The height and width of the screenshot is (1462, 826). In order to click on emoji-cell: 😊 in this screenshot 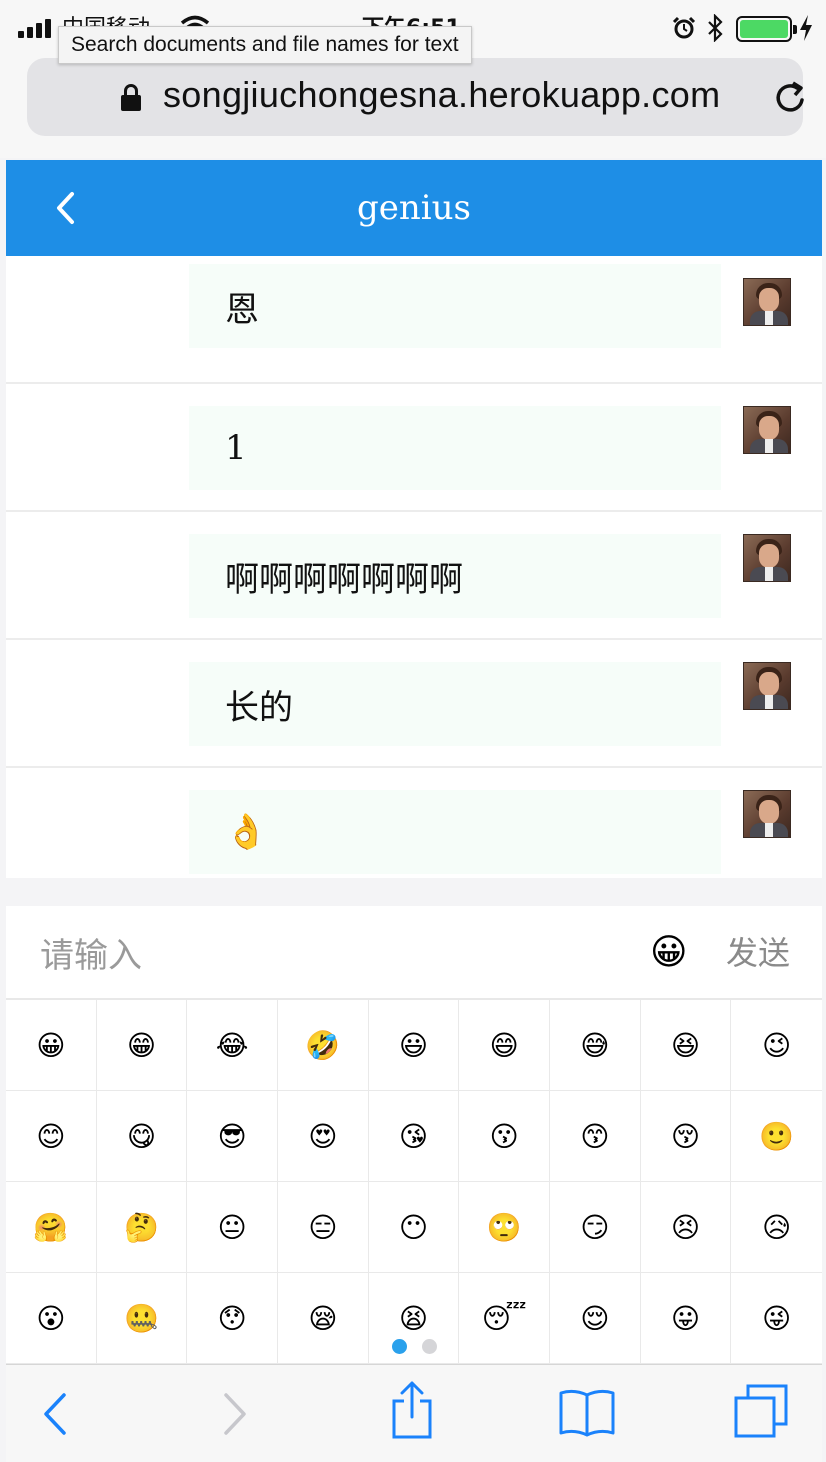, I will do `click(51, 1136)`.